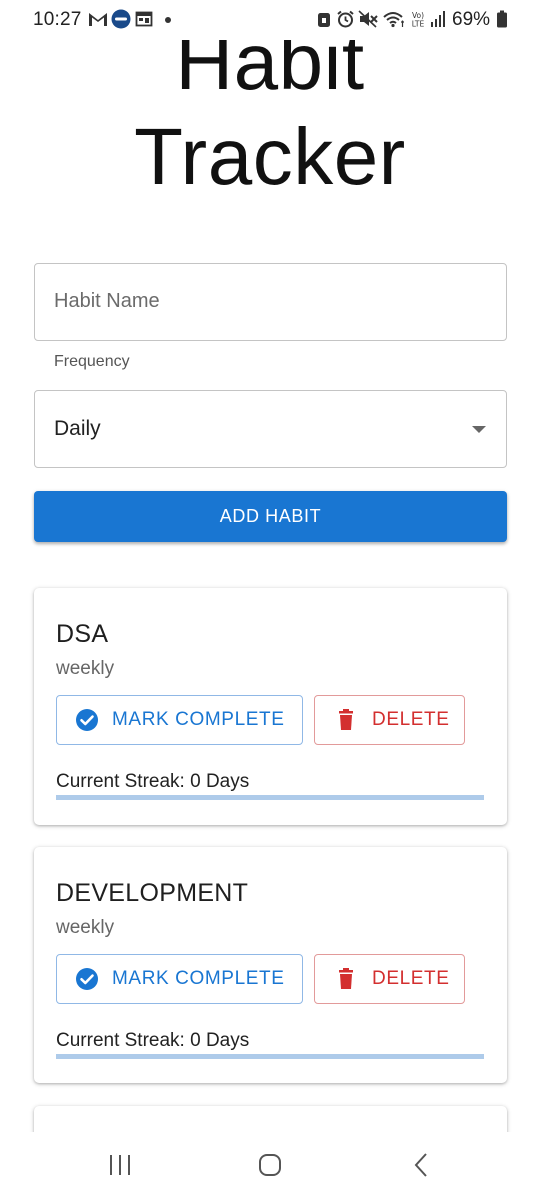 Image resolution: width=540 pixels, height=1200 pixels. What do you see at coordinates (422, 1165) in the screenshot?
I see `back-icon` at bounding box center [422, 1165].